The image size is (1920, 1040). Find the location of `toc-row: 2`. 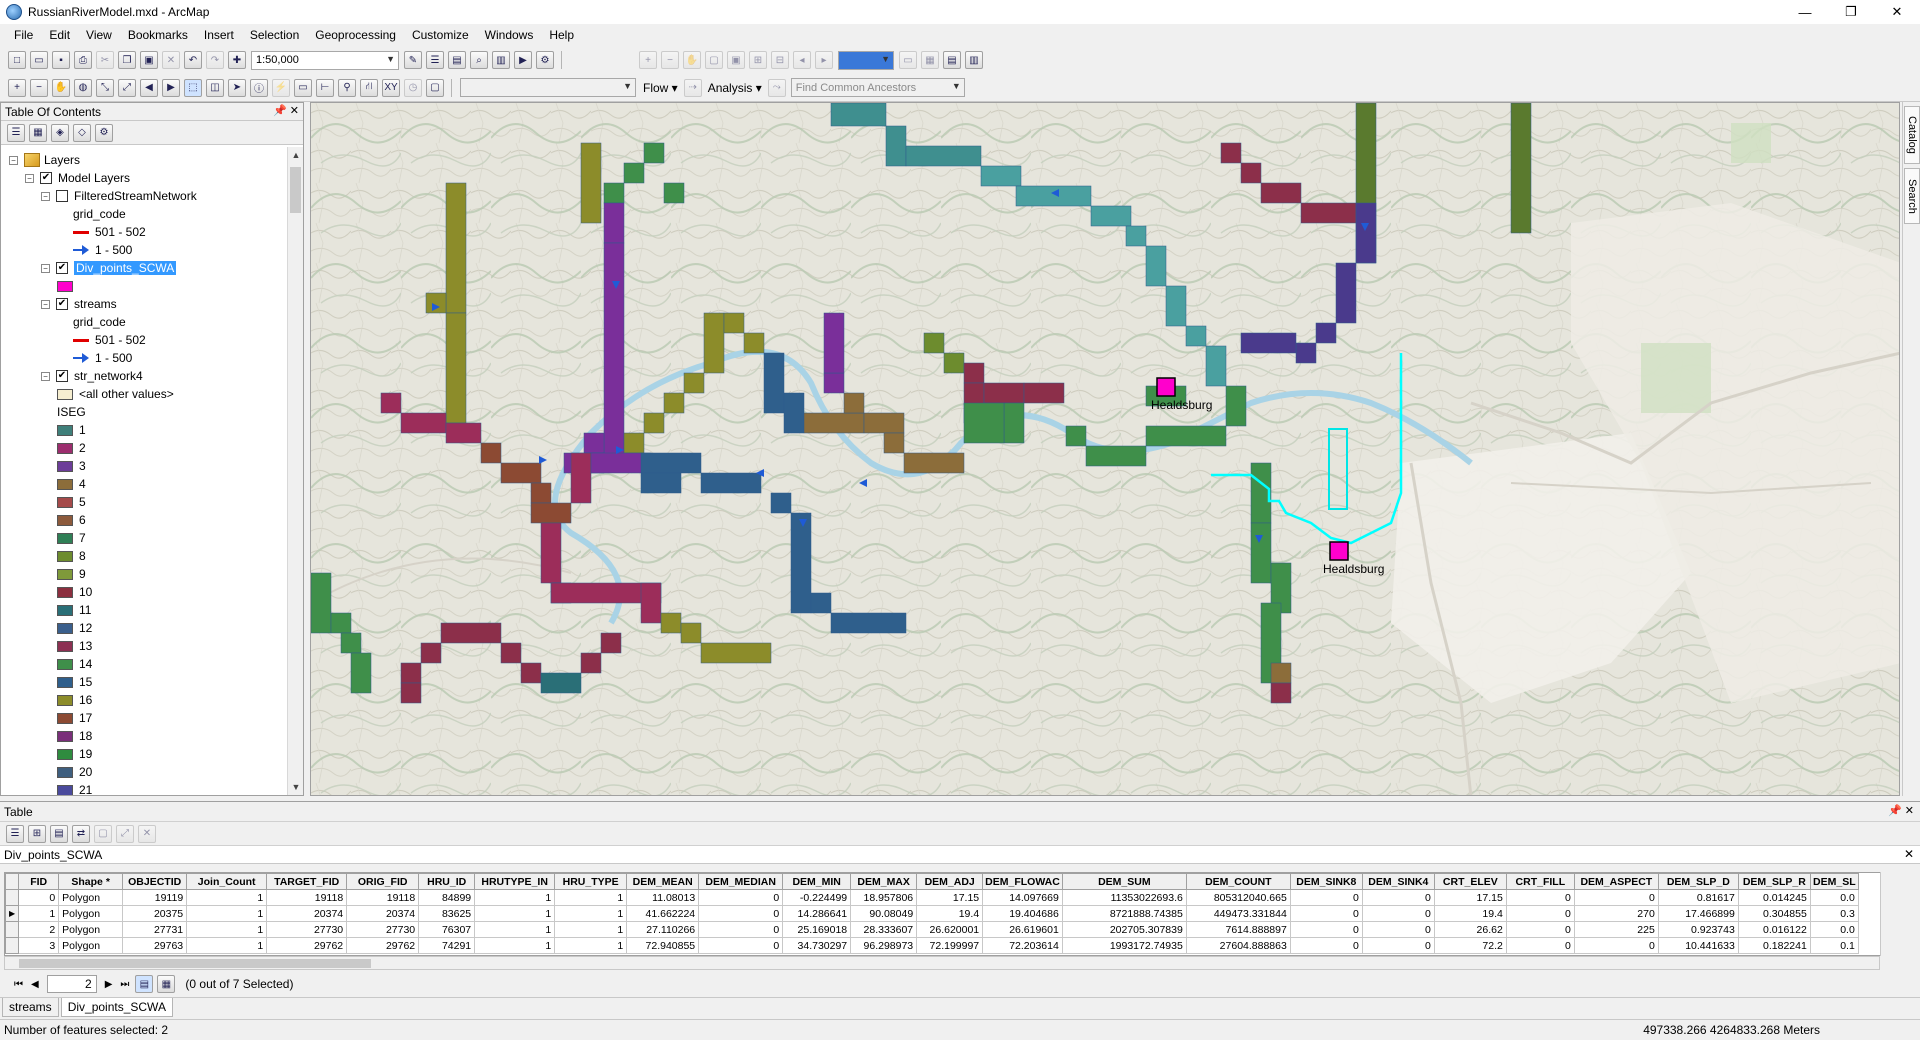

toc-row: 2 is located at coordinates (71, 448).